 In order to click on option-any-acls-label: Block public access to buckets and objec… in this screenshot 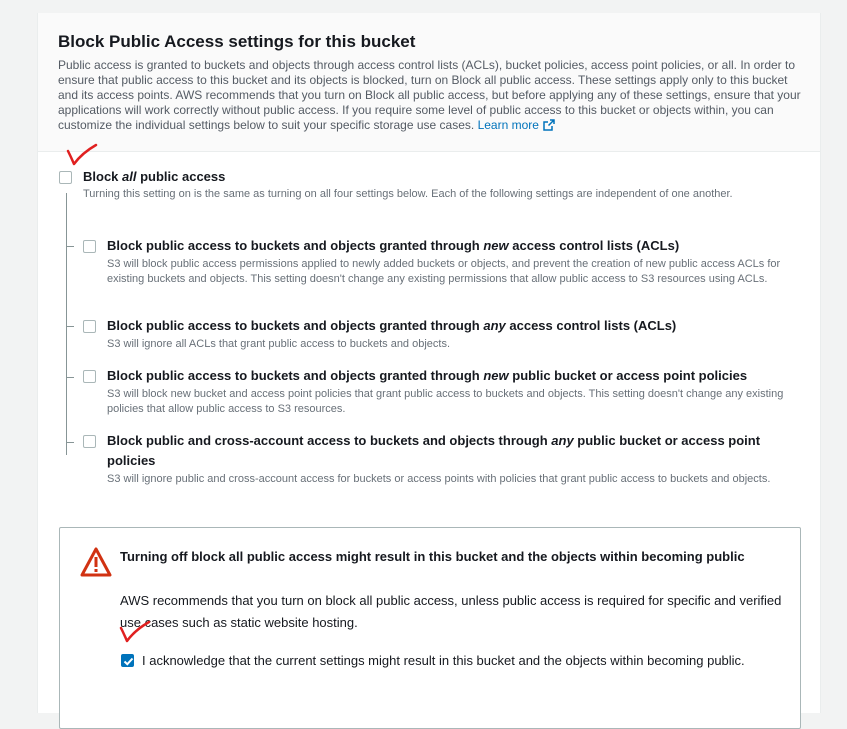, I will do `click(392, 325)`.